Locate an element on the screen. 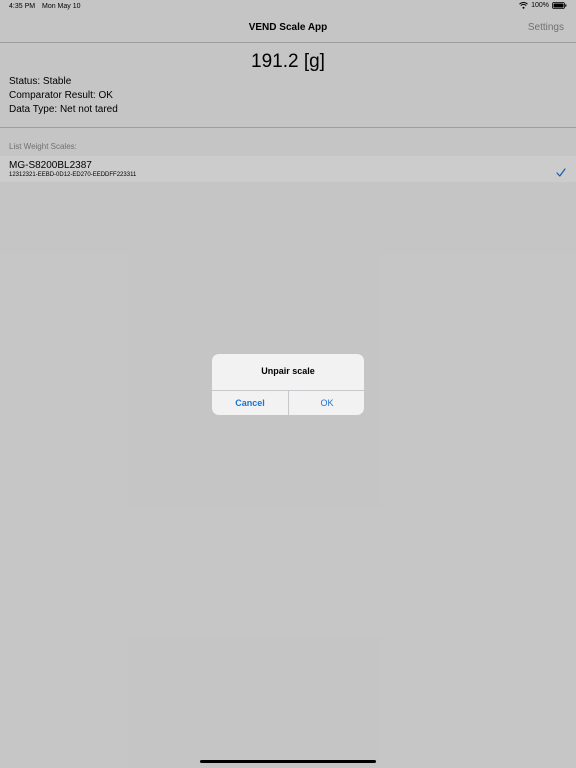  ok-button: OK is located at coordinates (326, 403).